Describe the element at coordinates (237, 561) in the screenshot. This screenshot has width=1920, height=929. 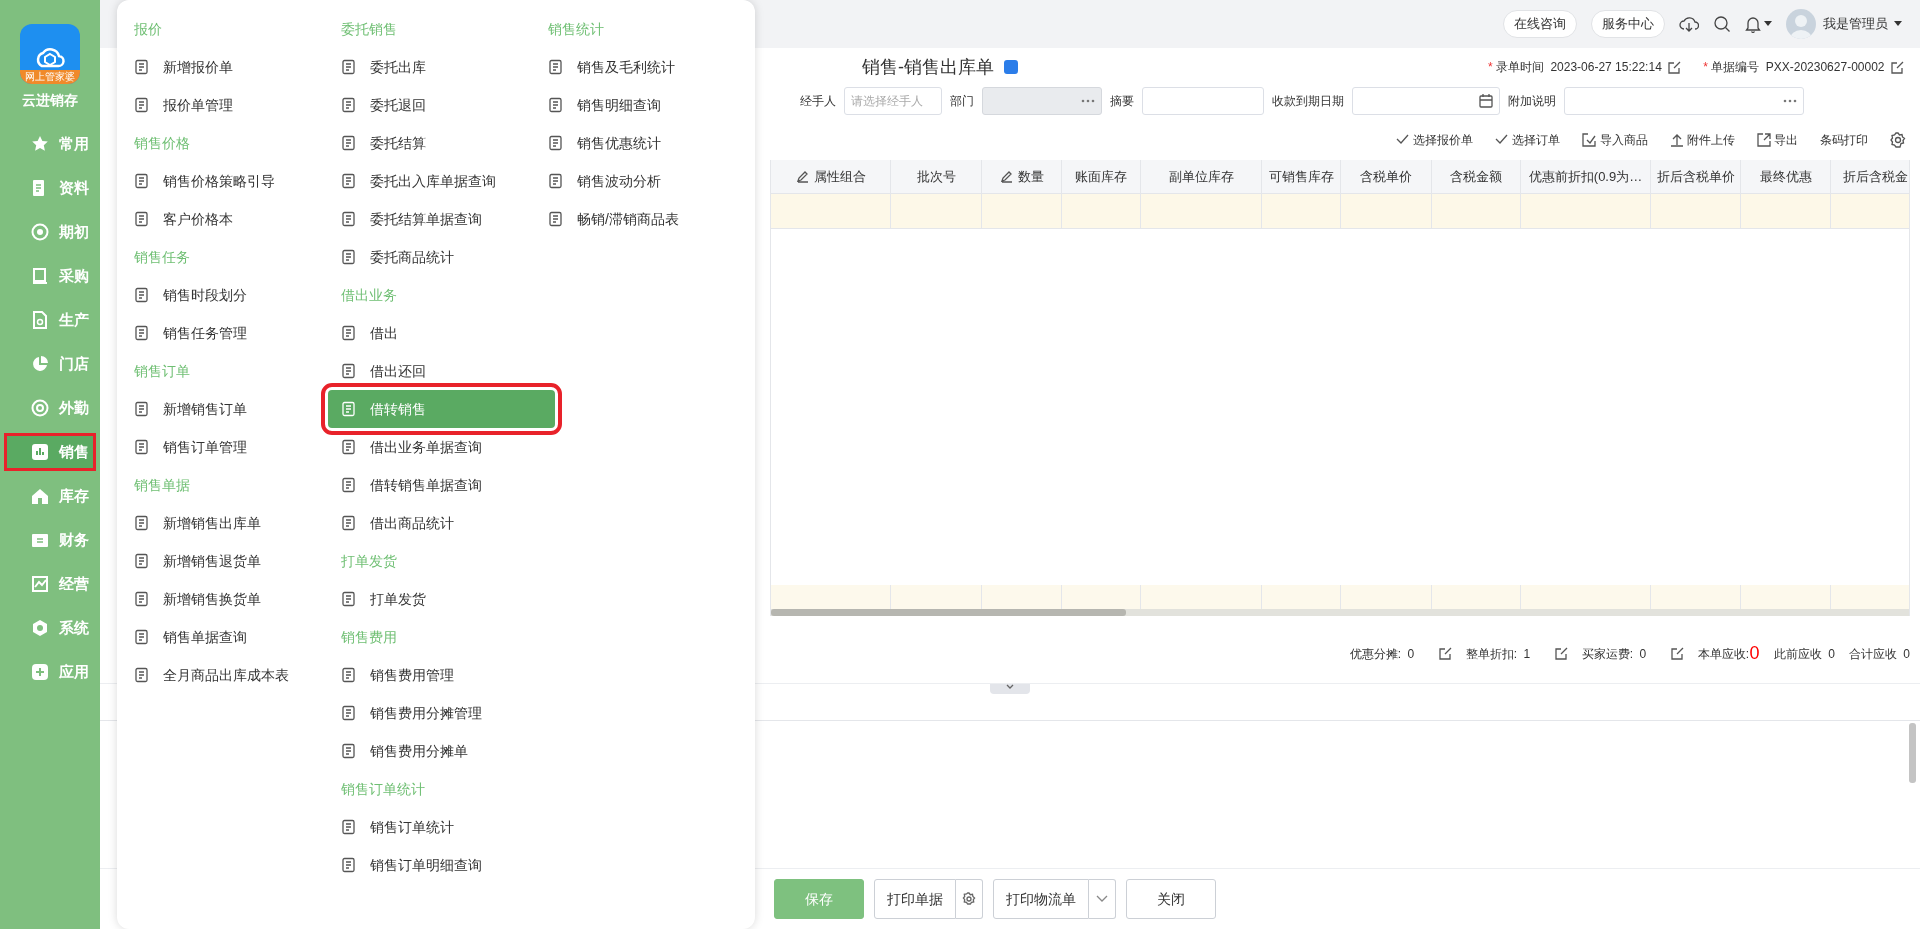
I see `menu-item: 新增销售退货单` at that location.